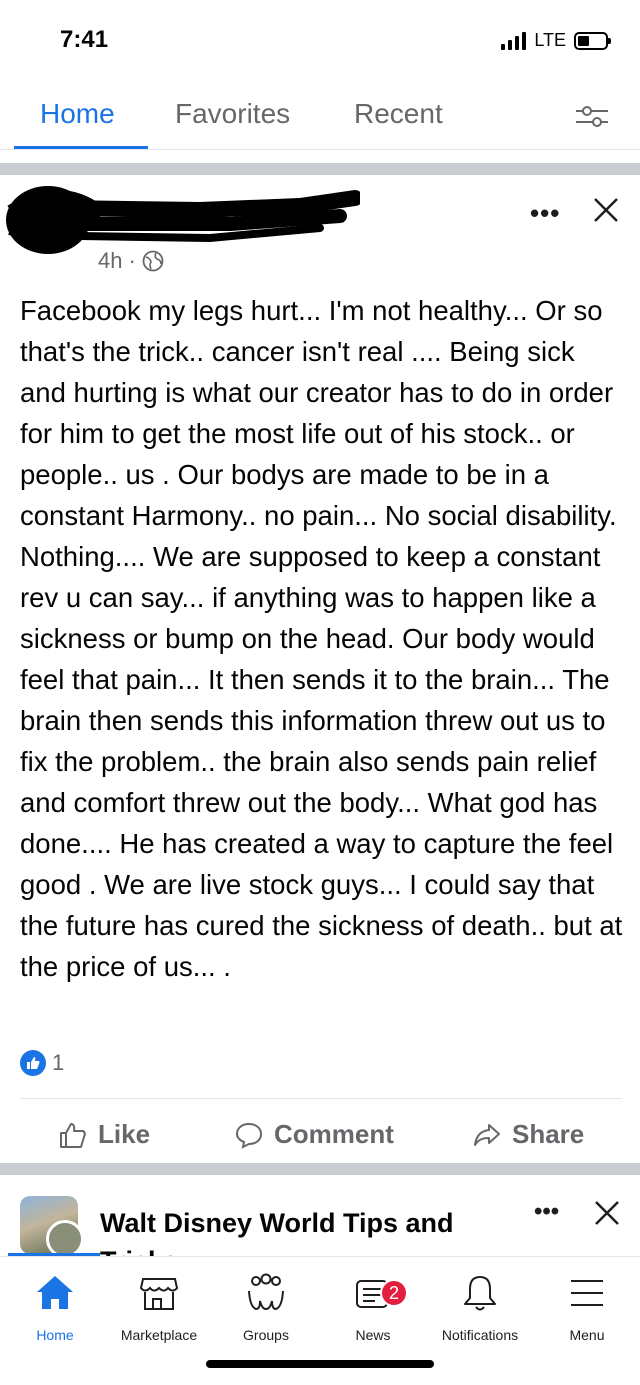 Image resolution: width=640 pixels, height=1385 pixels. What do you see at coordinates (55, 1335) in the screenshot?
I see `nav-label: Home` at bounding box center [55, 1335].